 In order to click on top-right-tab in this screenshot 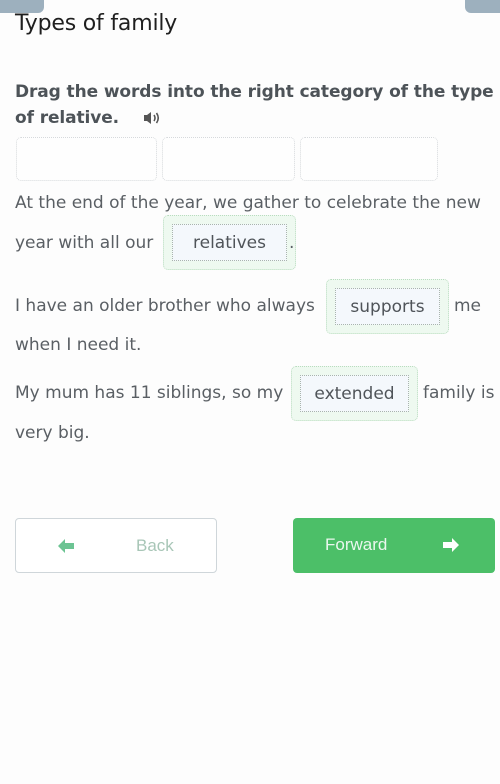, I will do `click(482, 6)`.